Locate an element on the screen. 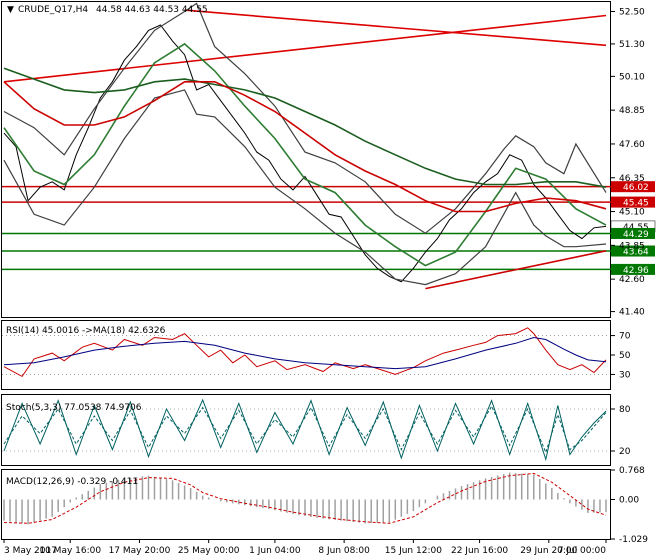 This screenshot has height=560, width=660. rsi-panel: 70 50 30 RSI(14) 45.0016 ->MA(18) 42.6326 is located at coordinates (316, 355).